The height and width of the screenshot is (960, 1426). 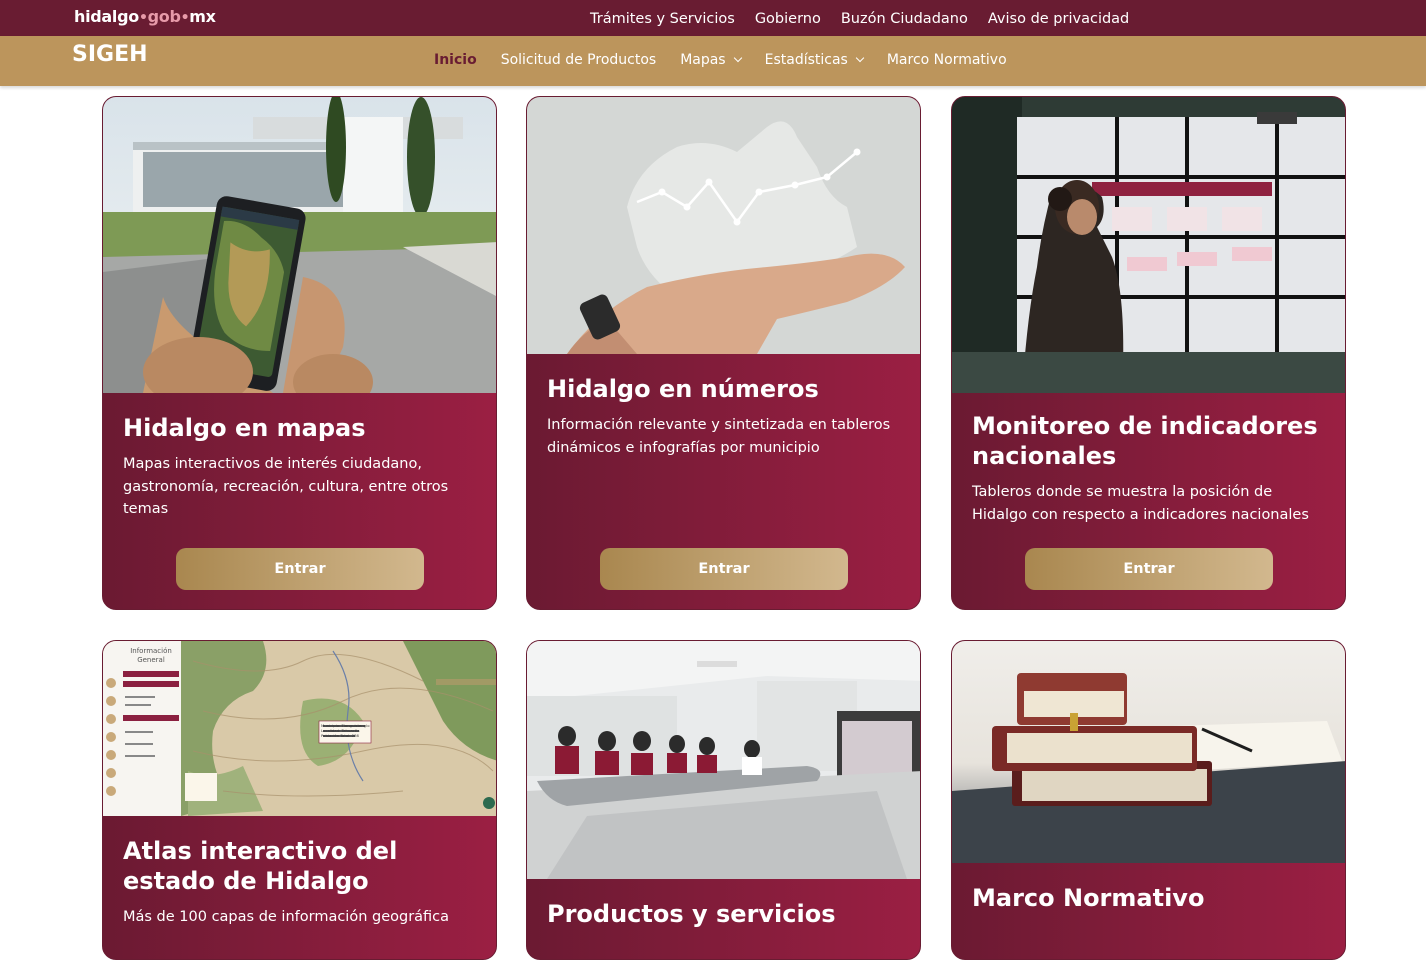 I want to click on logo-part-mx: mx, so click(x=202, y=16).